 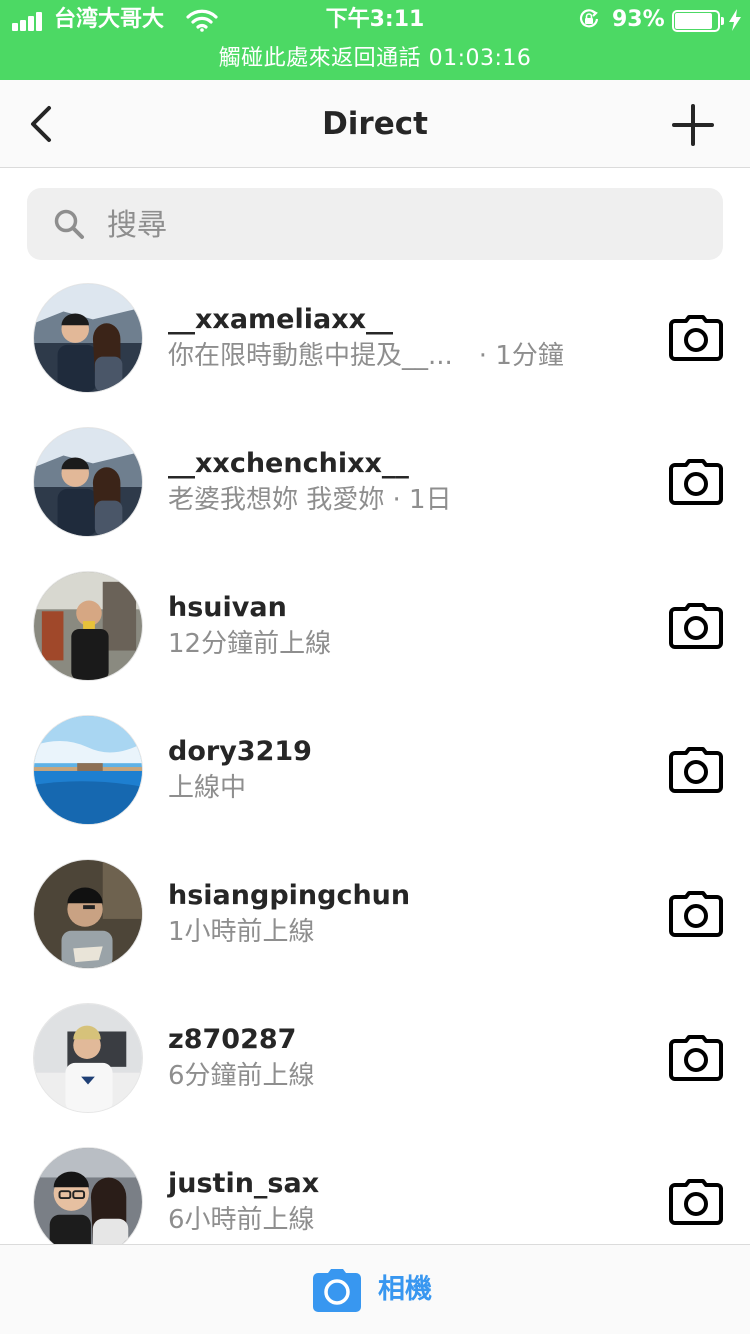 I want to click on battery-icon, so click(x=698, y=21).